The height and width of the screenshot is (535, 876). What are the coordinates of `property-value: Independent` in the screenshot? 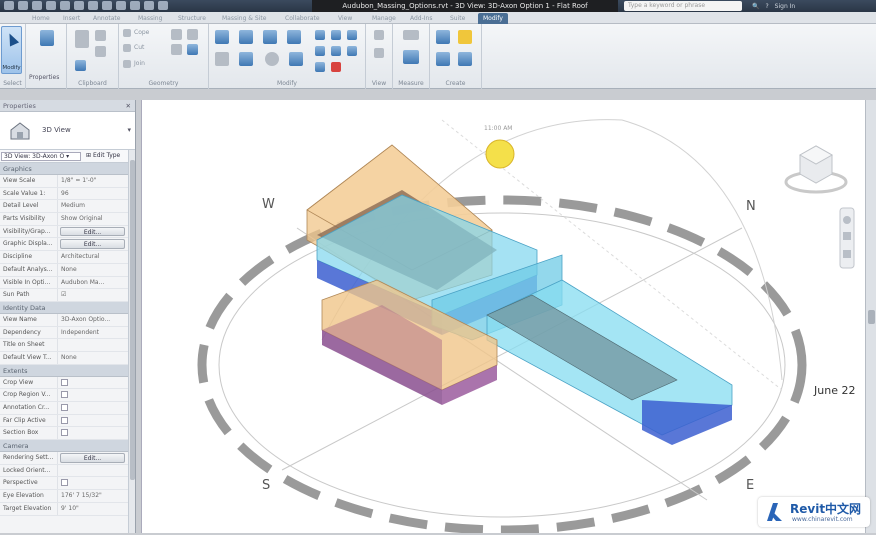 It's located at (96, 333).